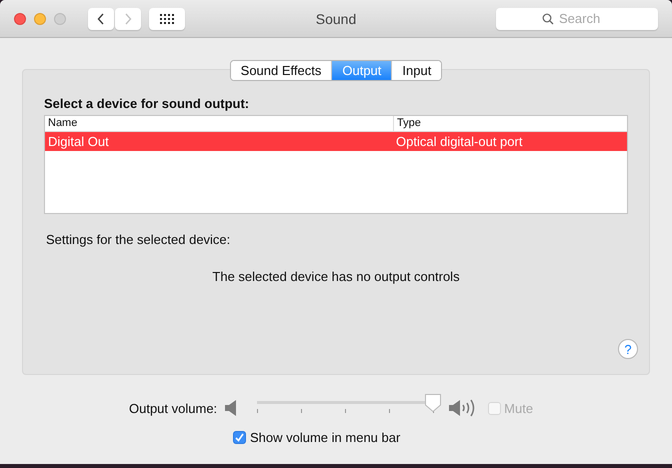 This screenshot has height=468, width=672. I want to click on table-cell-text: Digital Out, so click(78, 141).